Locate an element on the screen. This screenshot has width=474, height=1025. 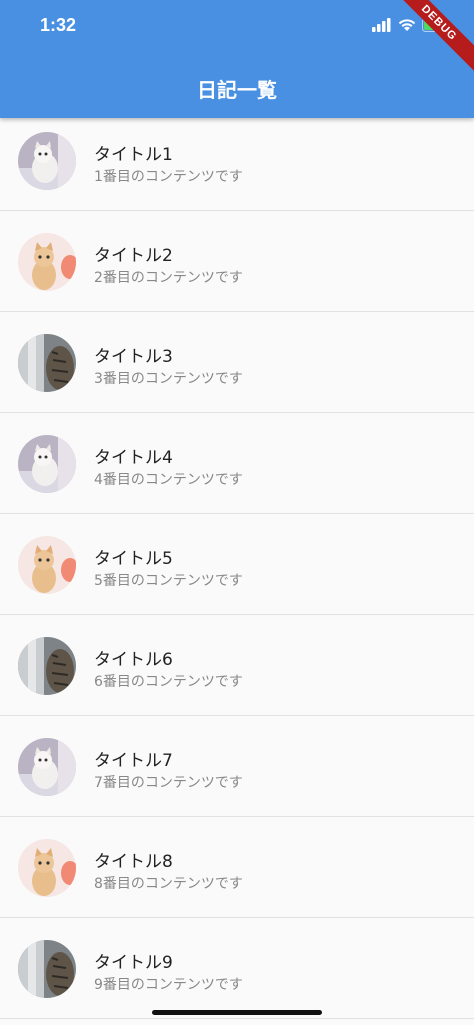
wifi-icon is located at coordinates (407, 25).